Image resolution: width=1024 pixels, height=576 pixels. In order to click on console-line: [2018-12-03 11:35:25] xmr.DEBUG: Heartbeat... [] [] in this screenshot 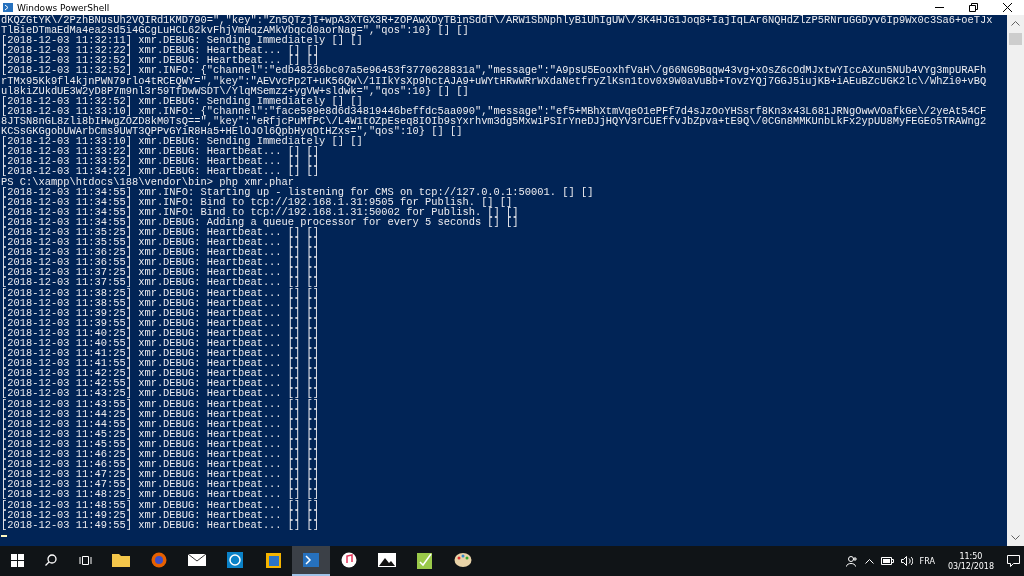, I will do `click(160, 232)`.